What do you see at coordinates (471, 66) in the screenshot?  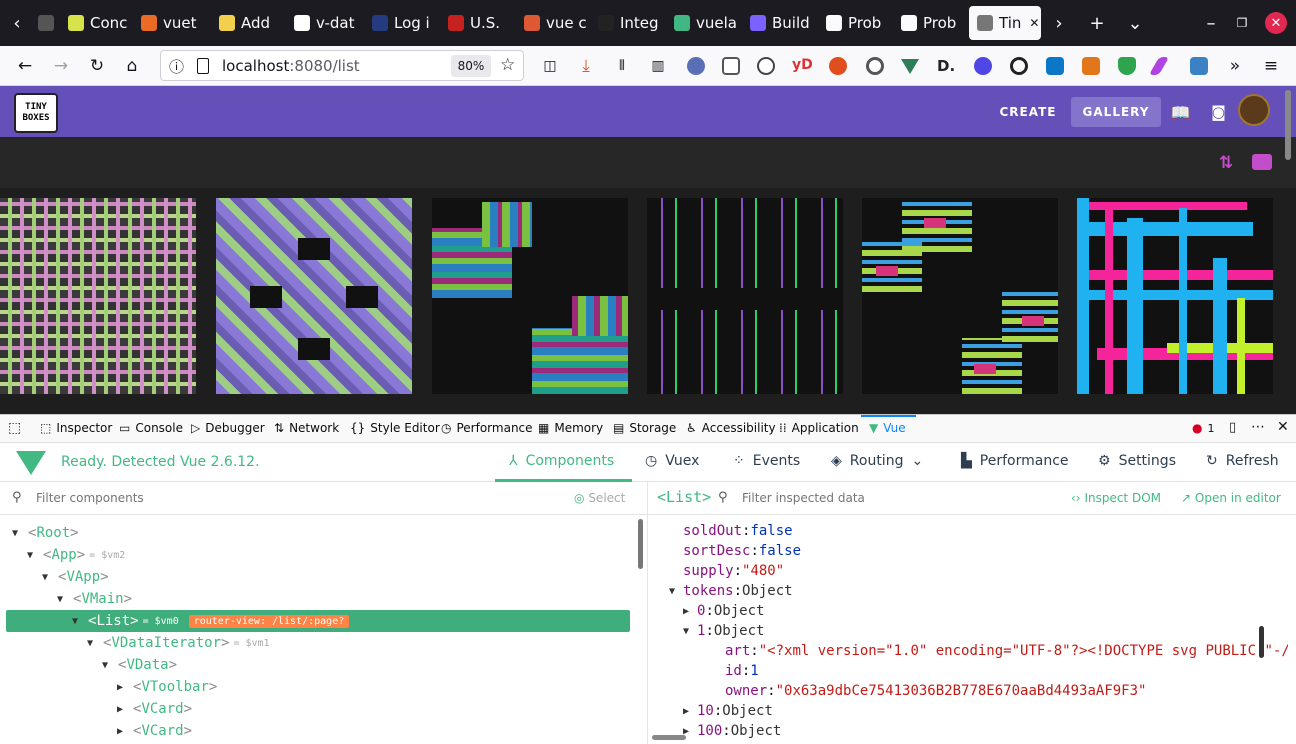 I see `zoom-indicator: 80%` at bounding box center [471, 66].